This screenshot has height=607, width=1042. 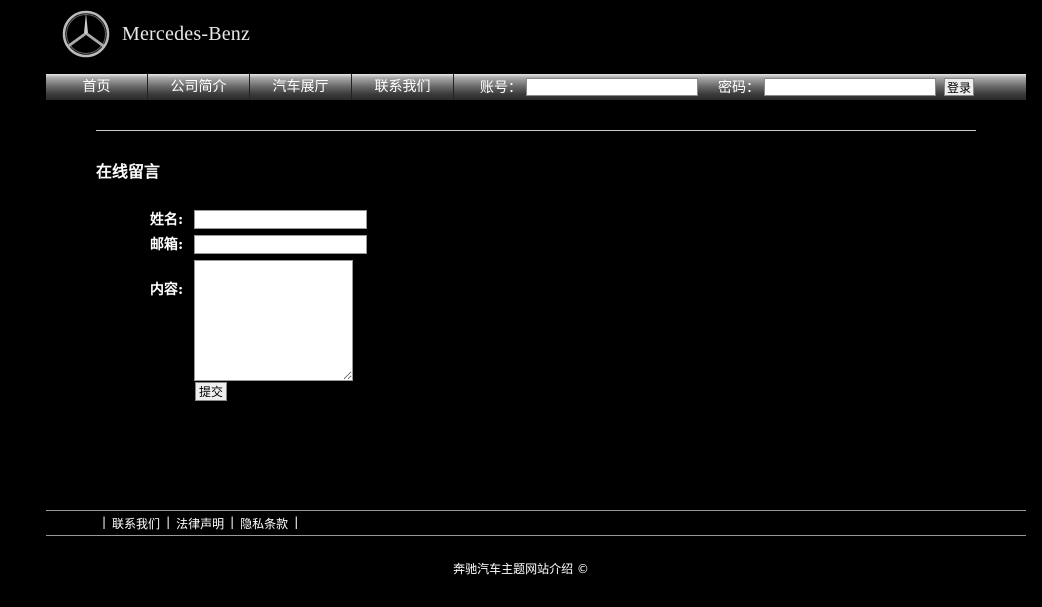 I want to click on message-form: 姓名: 邮箱: 内容:, so click(x=258, y=298).